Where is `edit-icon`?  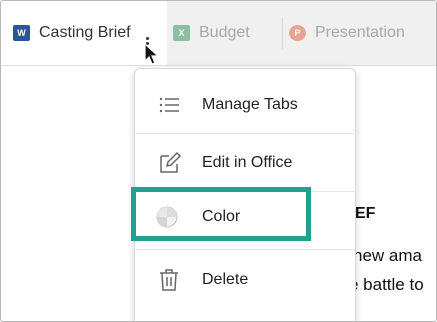 edit-icon is located at coordinates (170, 162).